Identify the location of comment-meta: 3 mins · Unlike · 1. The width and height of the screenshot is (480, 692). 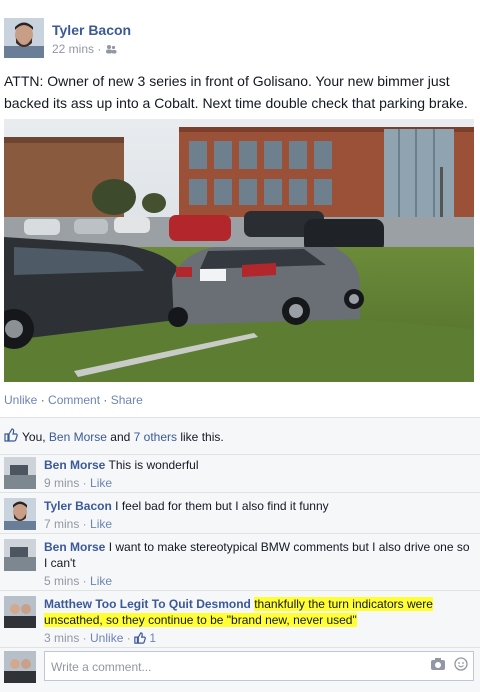
(260, 639).